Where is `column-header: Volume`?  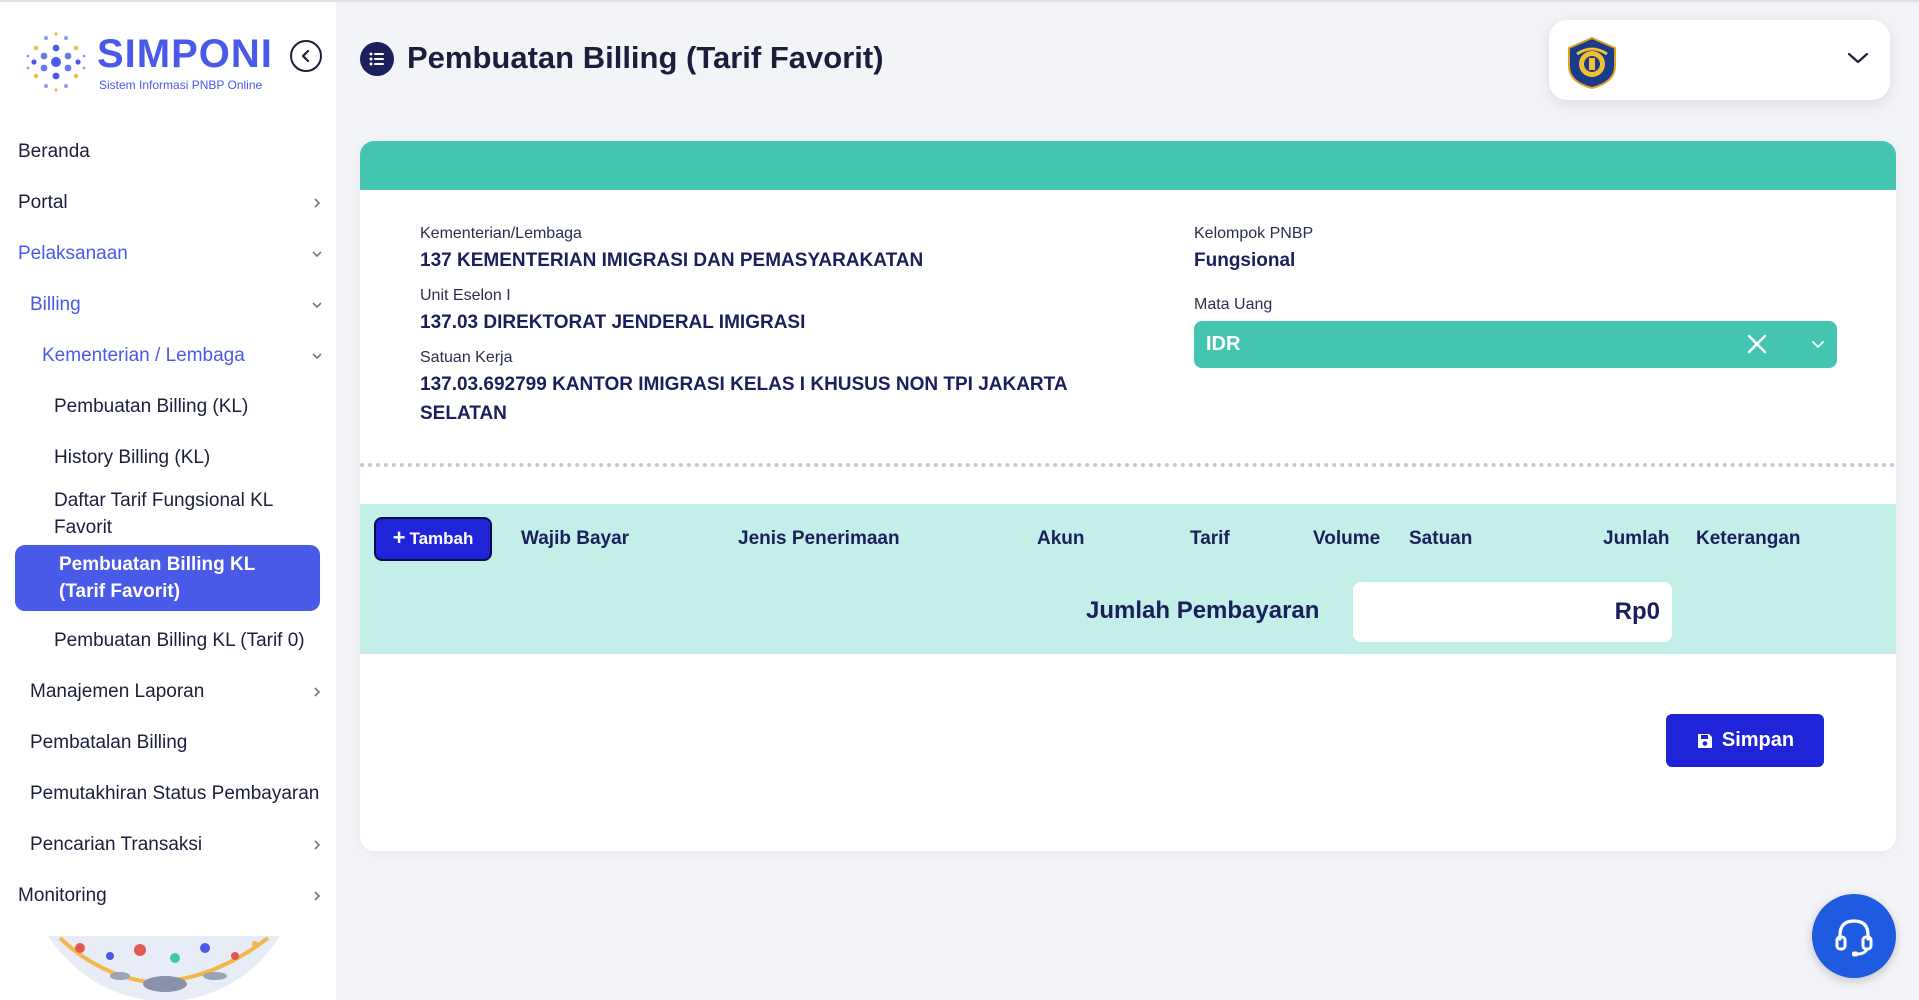
column-header: Volume is located at coordinates (1347, 538).